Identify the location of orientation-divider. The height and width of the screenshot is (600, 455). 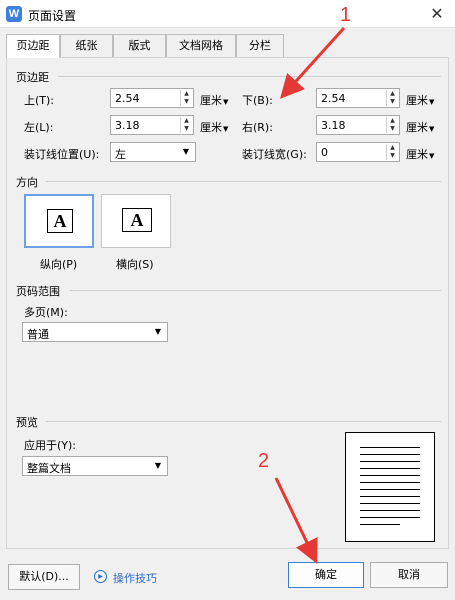
(243, 181).